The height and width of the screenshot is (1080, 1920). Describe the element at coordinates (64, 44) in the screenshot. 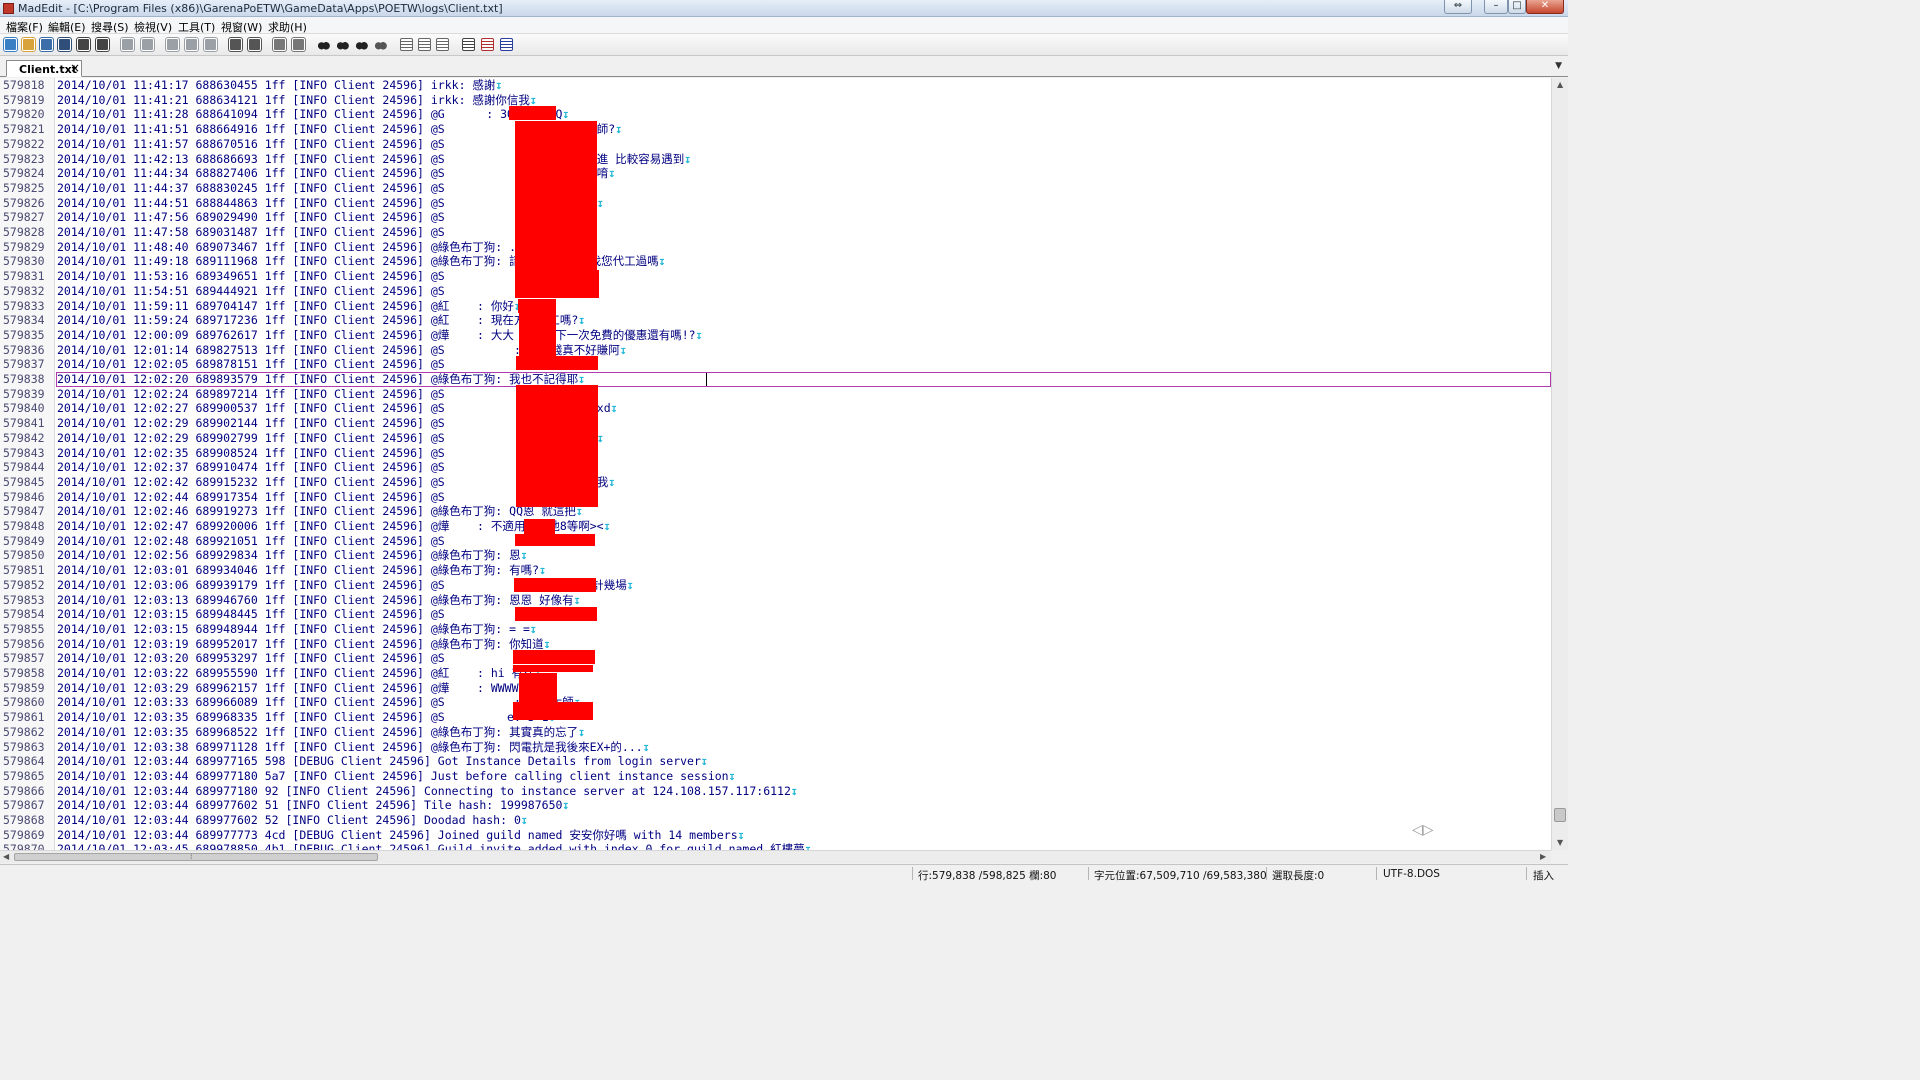

I see `save-all-icon` at that location.